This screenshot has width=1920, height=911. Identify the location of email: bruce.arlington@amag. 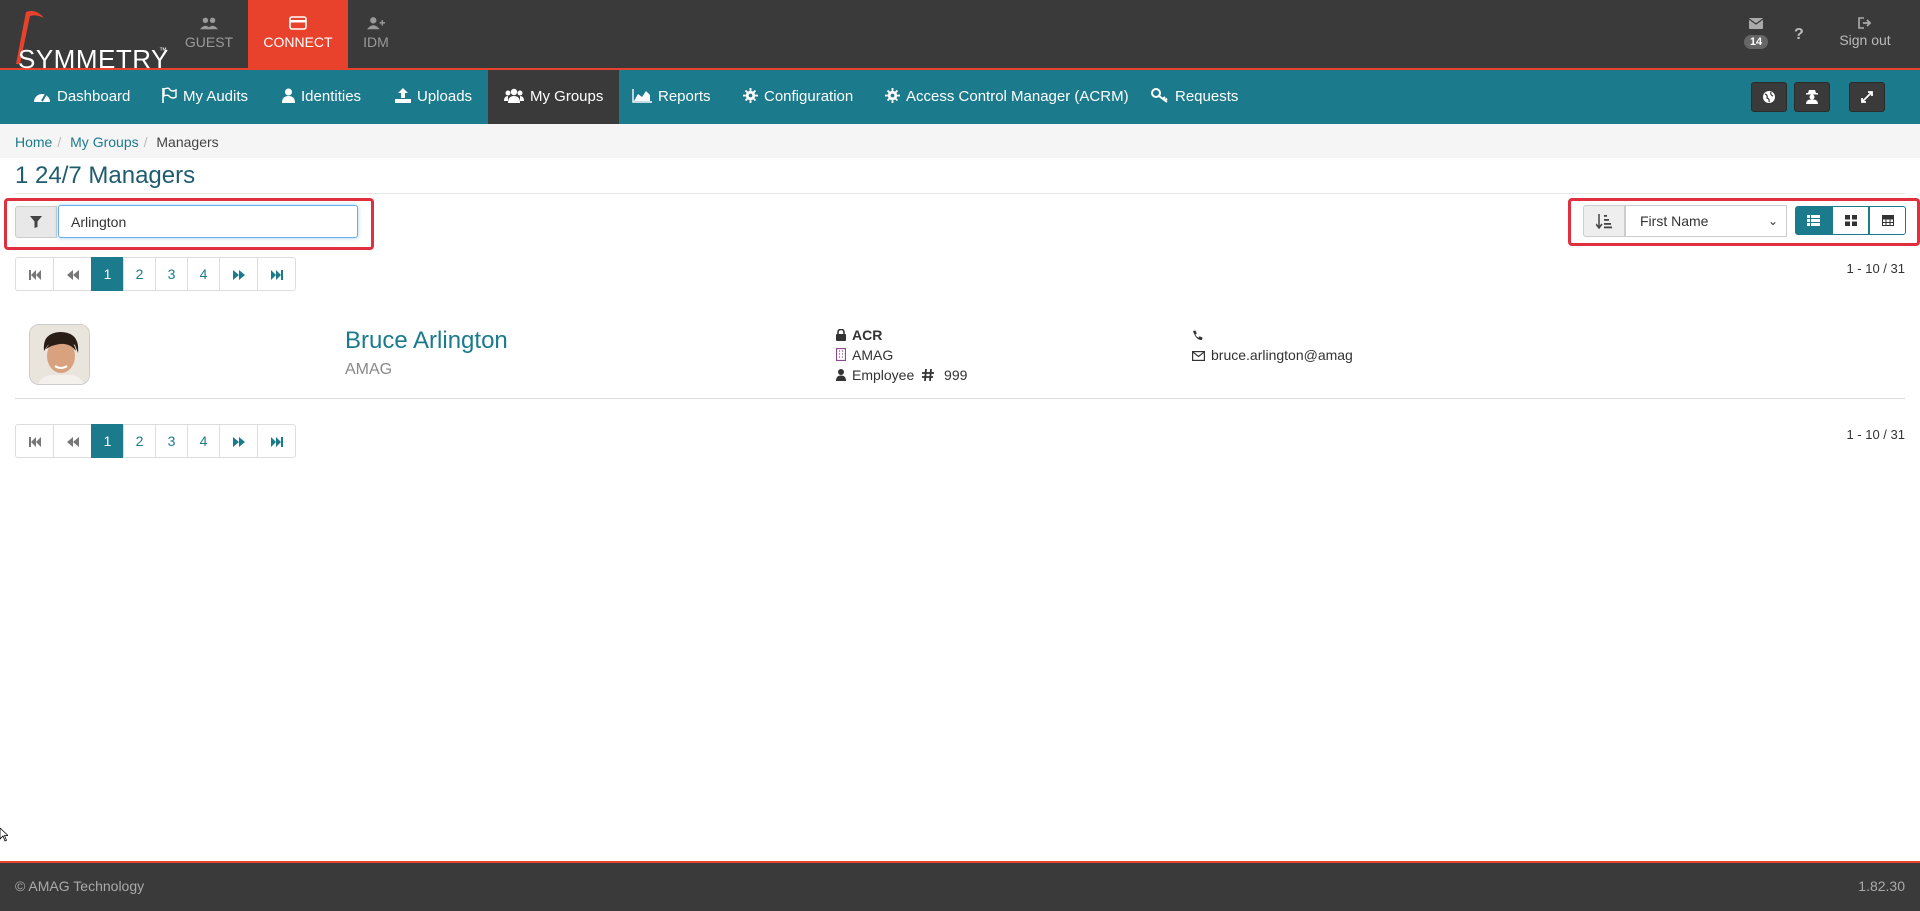
(1272, 355).